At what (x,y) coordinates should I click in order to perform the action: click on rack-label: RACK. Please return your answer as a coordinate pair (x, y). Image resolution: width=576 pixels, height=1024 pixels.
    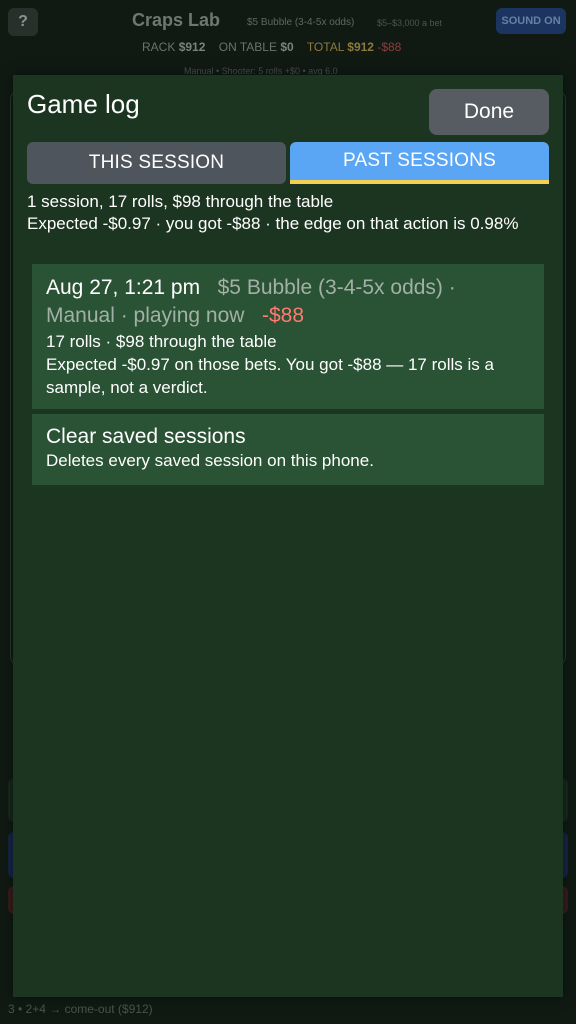
    Looking at the image, I should click on (159, 47).